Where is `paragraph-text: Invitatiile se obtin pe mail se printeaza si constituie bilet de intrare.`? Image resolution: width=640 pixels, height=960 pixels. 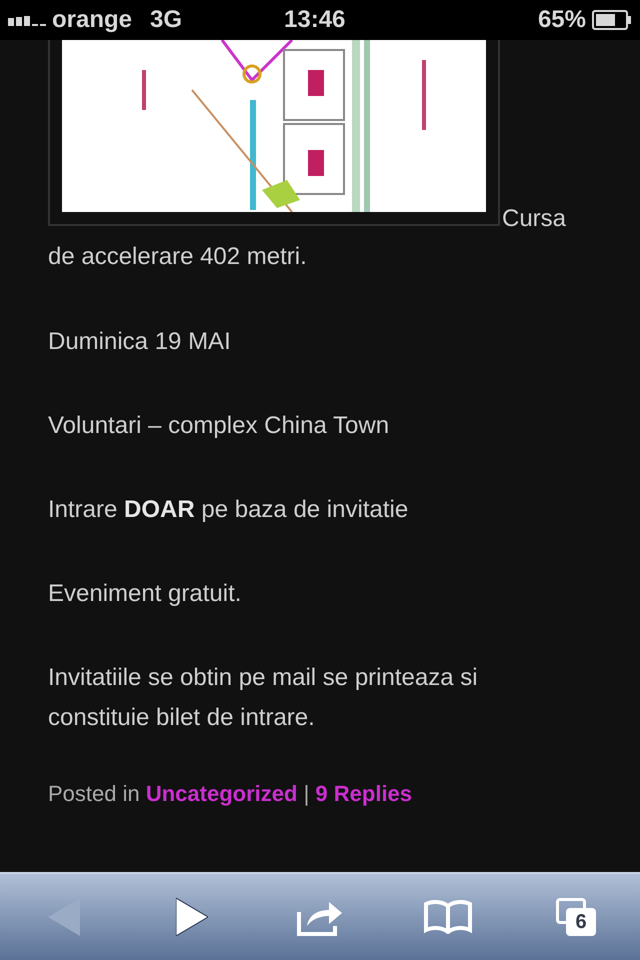 paragraph-text: Invitatiile se obtin pe mail se printeaza si constituie bilet de intrare. is located at coordinates (263, 698).